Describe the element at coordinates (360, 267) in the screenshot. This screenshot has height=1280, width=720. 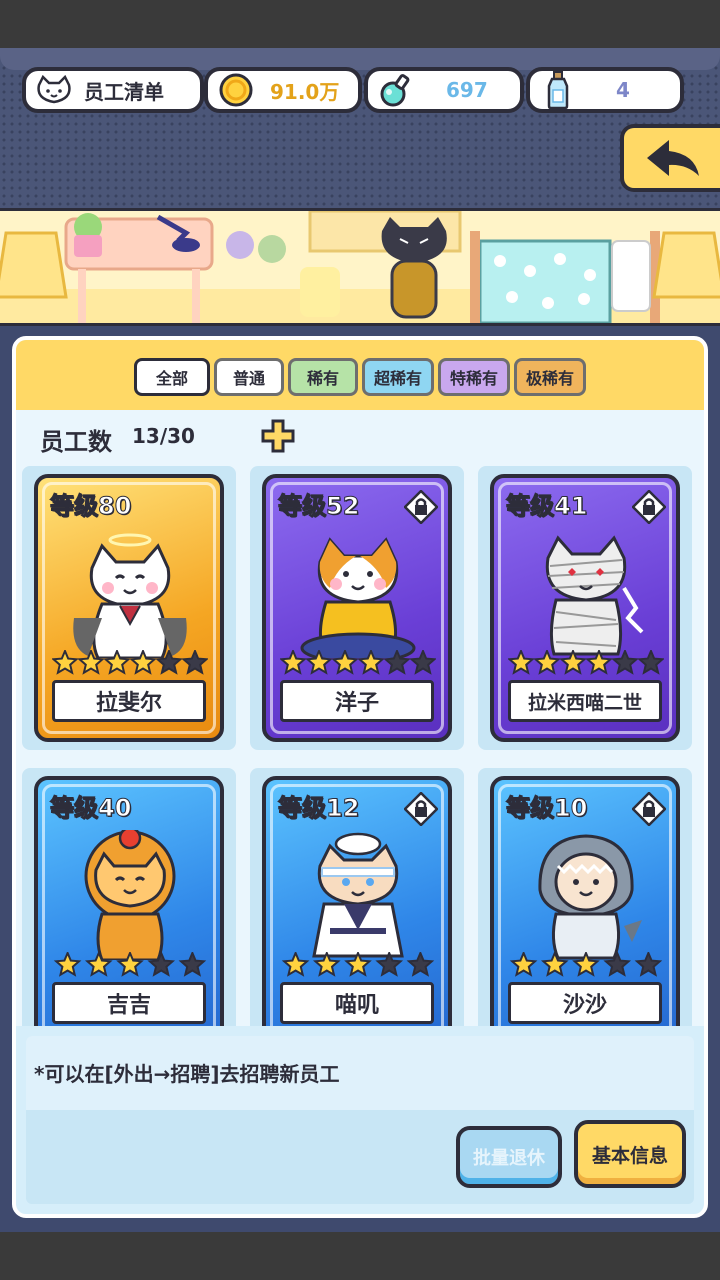
I see `room-scene` at that location.